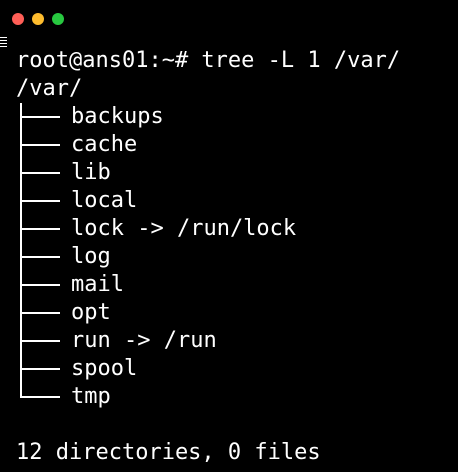 The image size is (458, 472). Describe the element at coordinates (97, 284) in the screenshot. I see `tree-entry-name: mail` at that location.